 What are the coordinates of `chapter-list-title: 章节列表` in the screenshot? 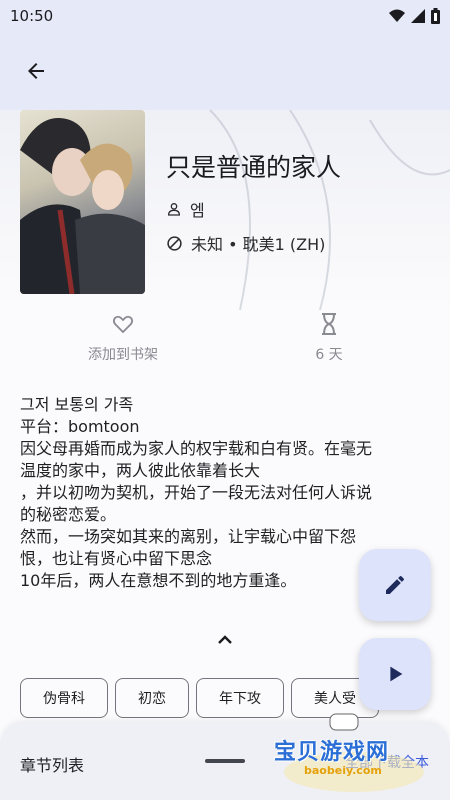 It's located at (52, 765).